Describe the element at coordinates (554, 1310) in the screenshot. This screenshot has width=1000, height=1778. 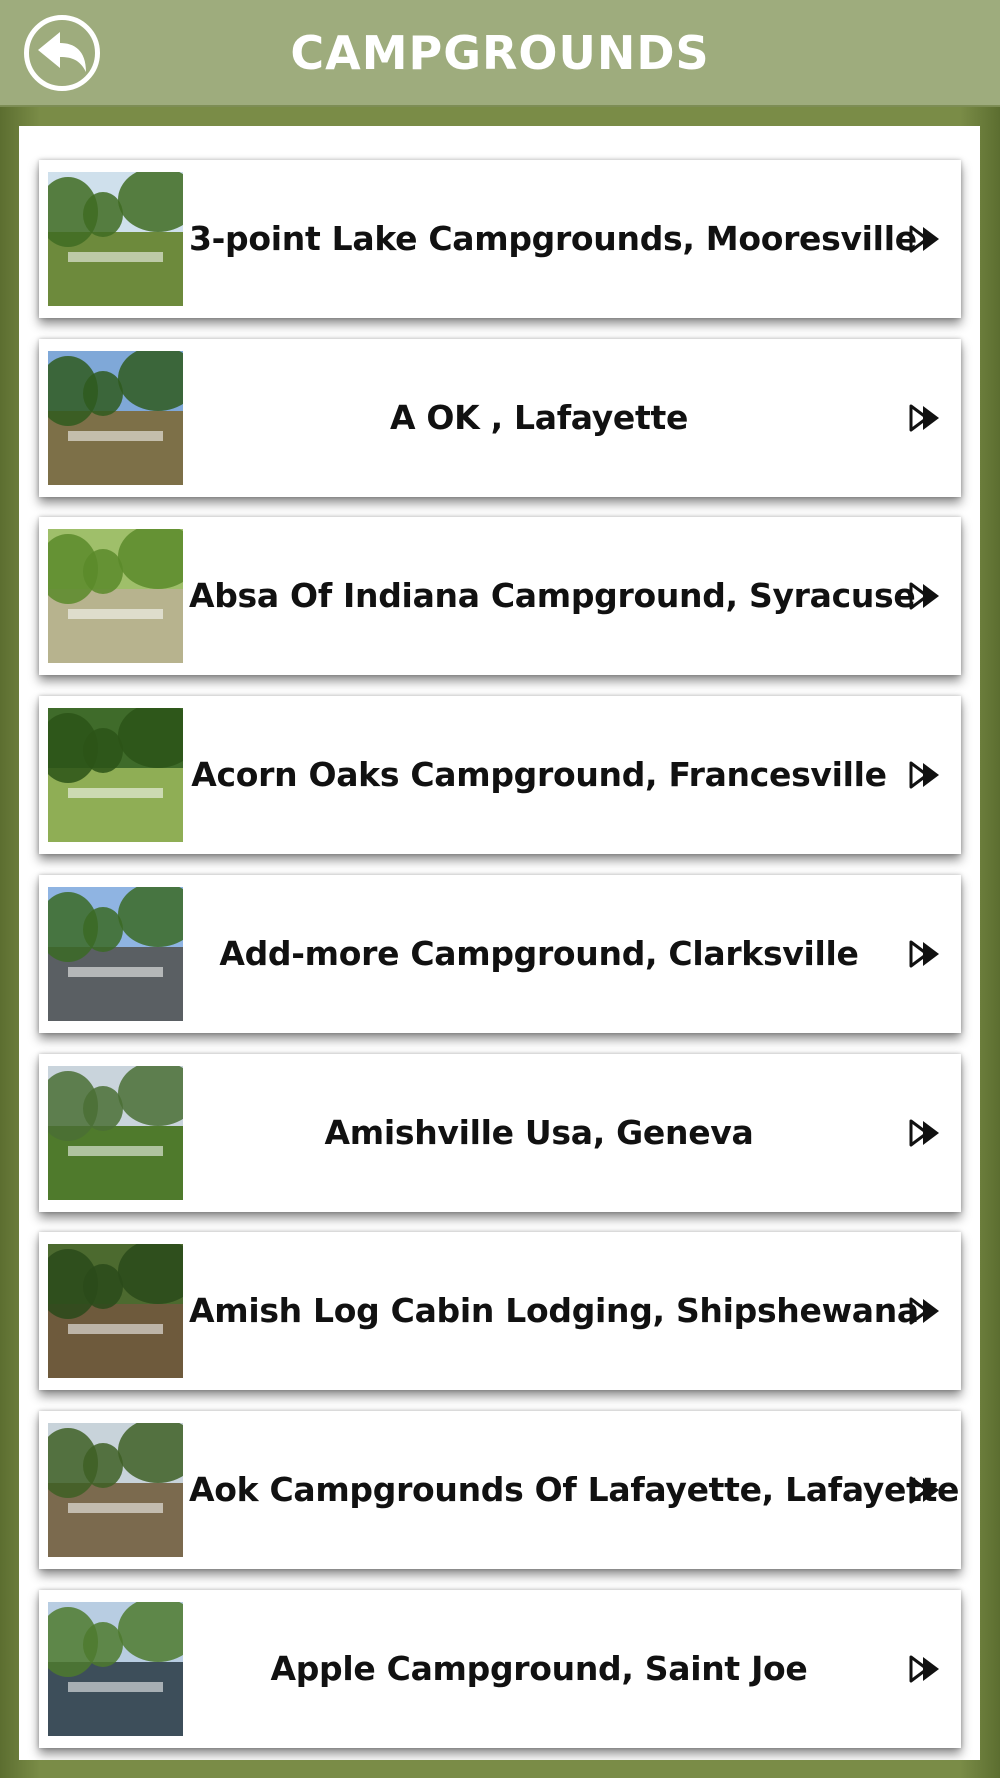
I see `campground-name: Amish Log Cabin Lodging, Shipshewana` at that location.